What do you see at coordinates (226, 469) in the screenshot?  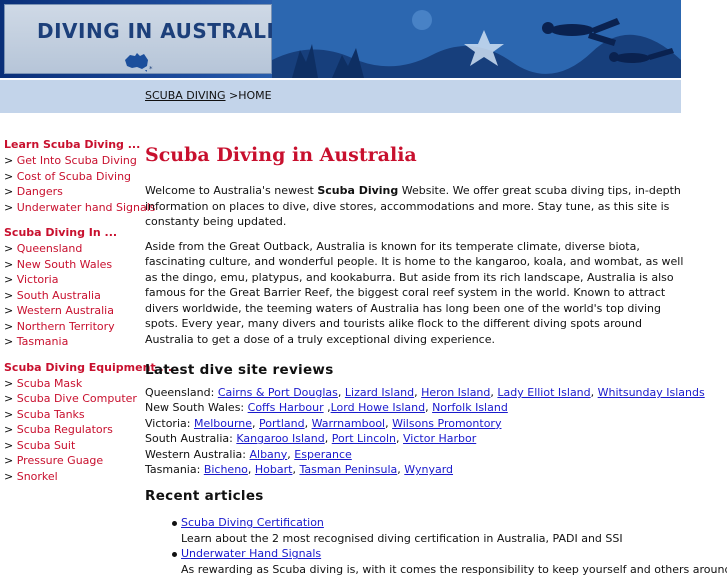 I see `review-link-bicheno: Bicheno` at bounding box center [226, 469].